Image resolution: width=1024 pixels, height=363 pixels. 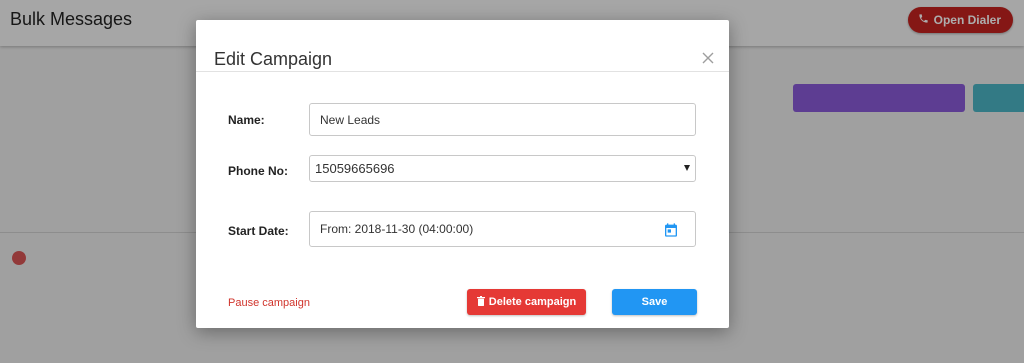 I want to click on start-date-field: From: 2018-11-30 (04:00:00), so click(x=502, y=229).